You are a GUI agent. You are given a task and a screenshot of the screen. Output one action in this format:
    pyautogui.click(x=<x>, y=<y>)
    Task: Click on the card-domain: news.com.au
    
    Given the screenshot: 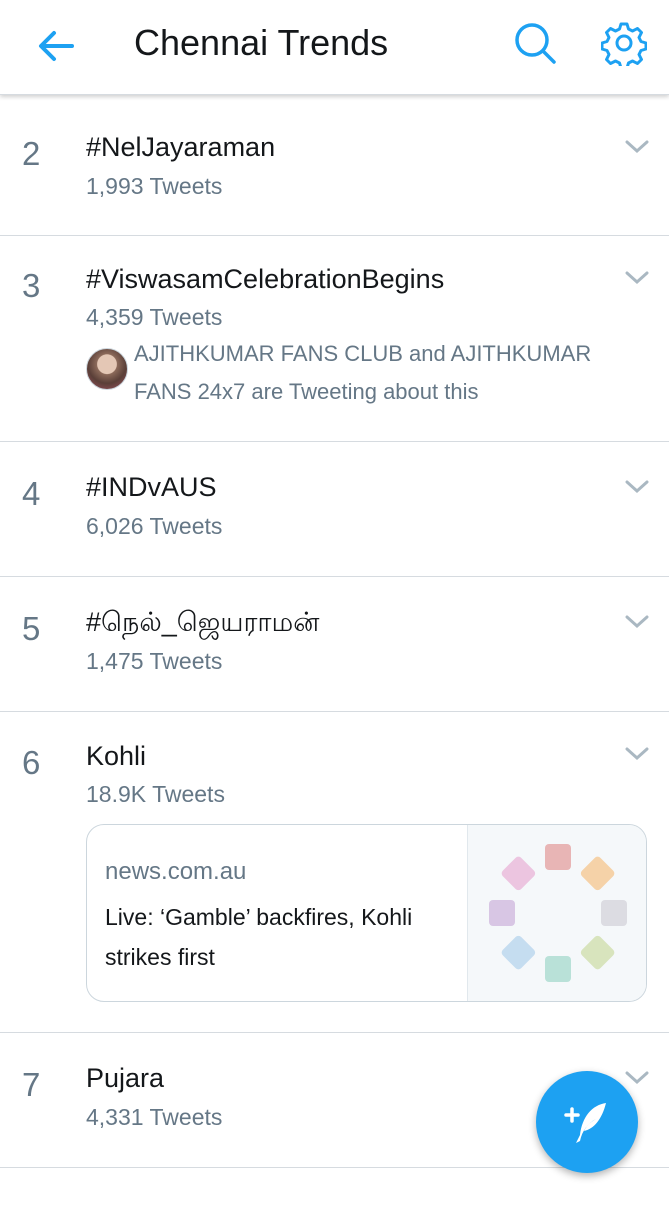 What is the action you would take?
    pyautogui.click(x=176, y=871)
    